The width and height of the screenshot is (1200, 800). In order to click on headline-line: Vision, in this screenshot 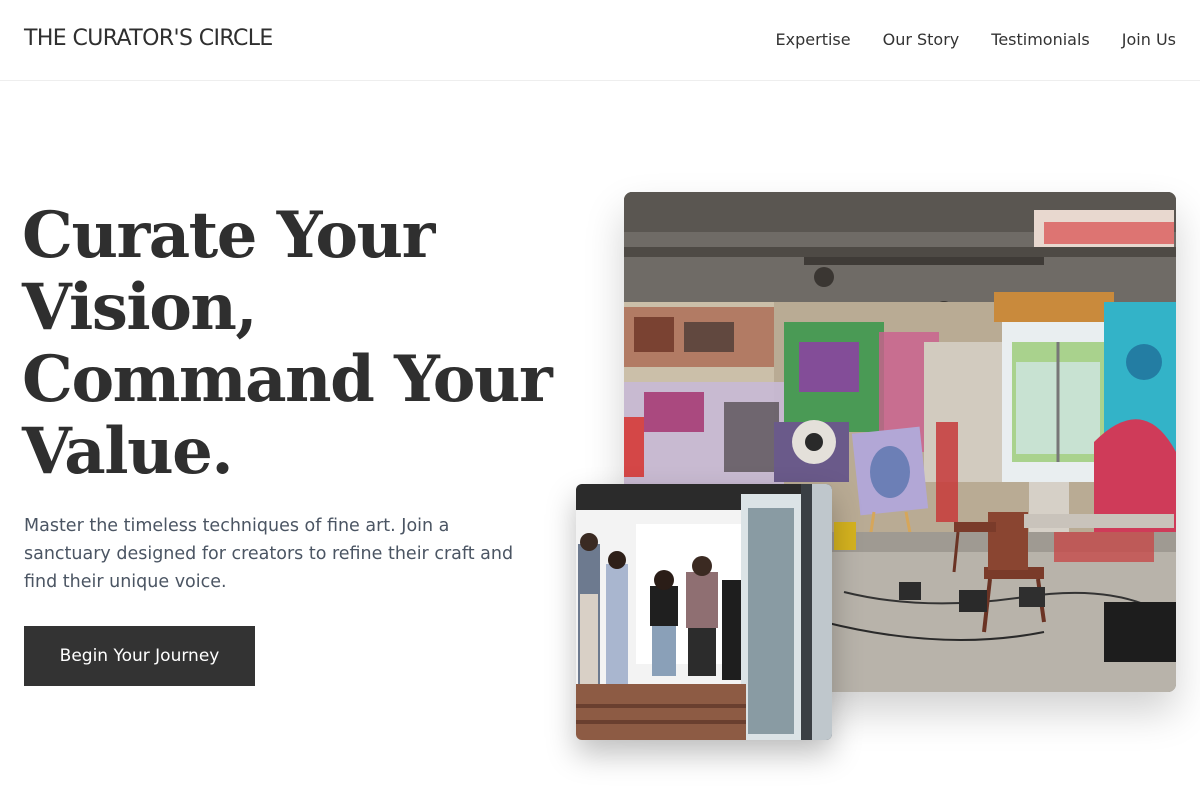, I will do `click(140, 307)`.